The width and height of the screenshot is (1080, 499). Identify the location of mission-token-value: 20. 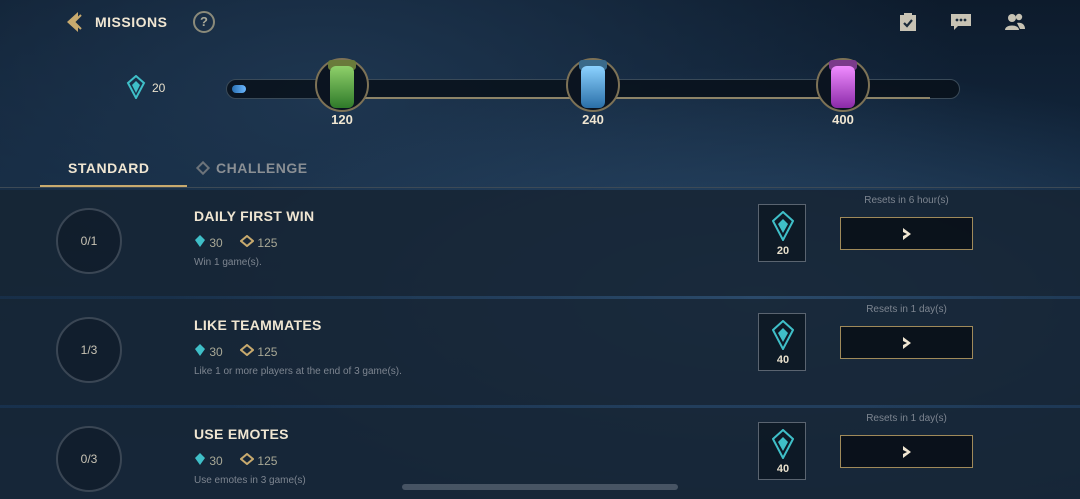
(783, 251).